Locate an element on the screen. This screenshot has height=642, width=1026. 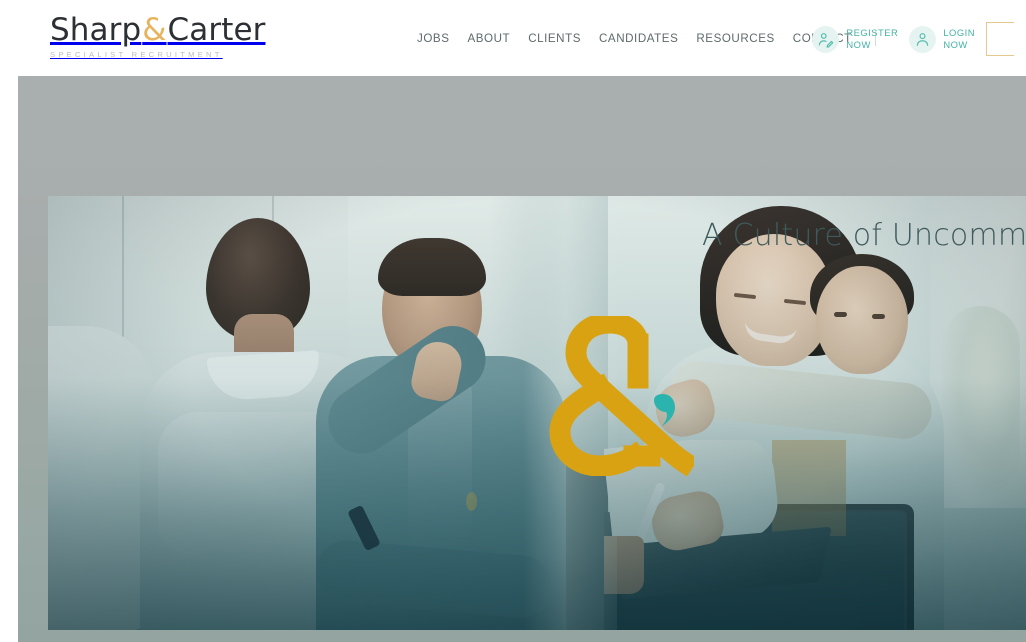
brand-name-part2: Carter is located at coordinates (216, 30).